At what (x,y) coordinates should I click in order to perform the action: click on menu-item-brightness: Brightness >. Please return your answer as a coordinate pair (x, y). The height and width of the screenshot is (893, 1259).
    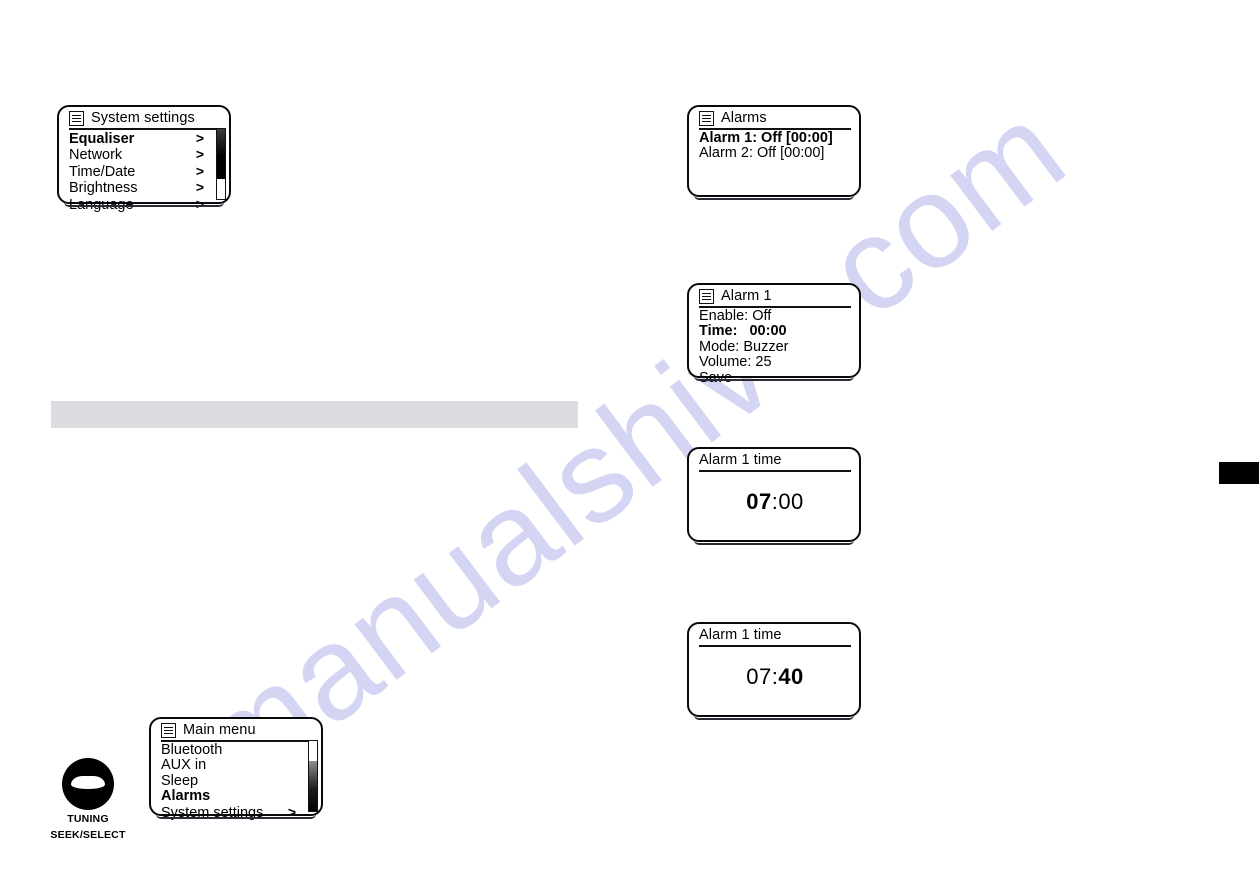
    Looking at the image, I should click on (145, 188).